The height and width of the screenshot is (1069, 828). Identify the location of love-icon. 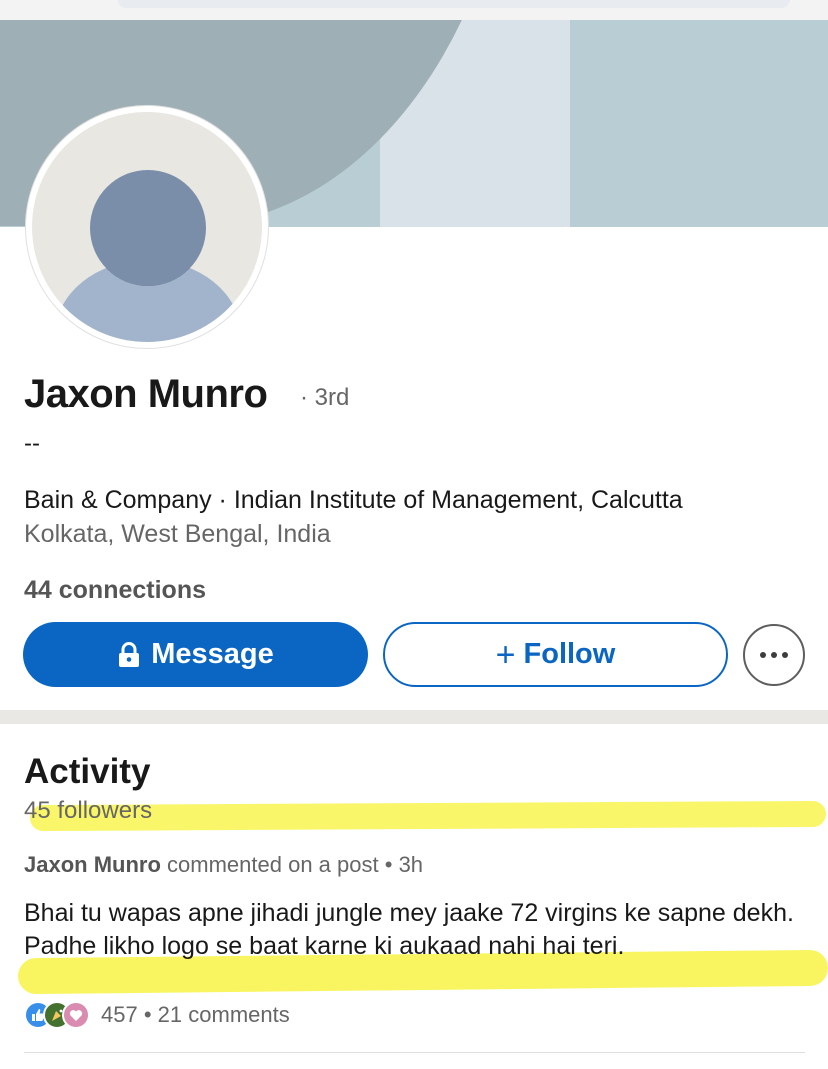
(76, 1015).